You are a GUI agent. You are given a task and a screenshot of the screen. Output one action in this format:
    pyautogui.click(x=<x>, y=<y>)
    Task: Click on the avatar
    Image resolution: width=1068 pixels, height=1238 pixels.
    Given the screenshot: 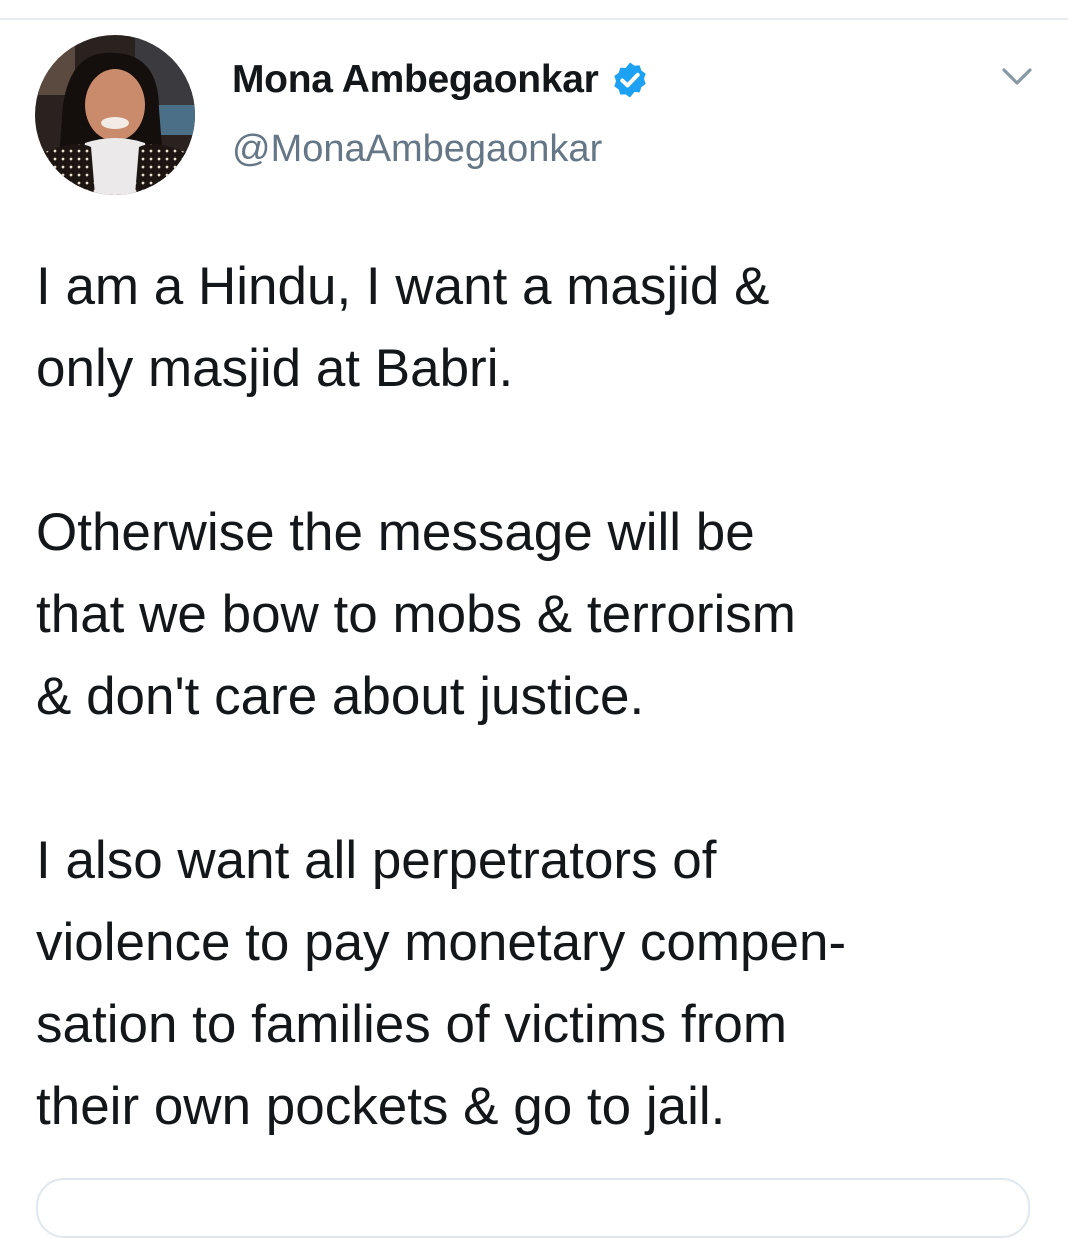 What is the action you would take?
    pyautogui.click(x=115, y=115)
    